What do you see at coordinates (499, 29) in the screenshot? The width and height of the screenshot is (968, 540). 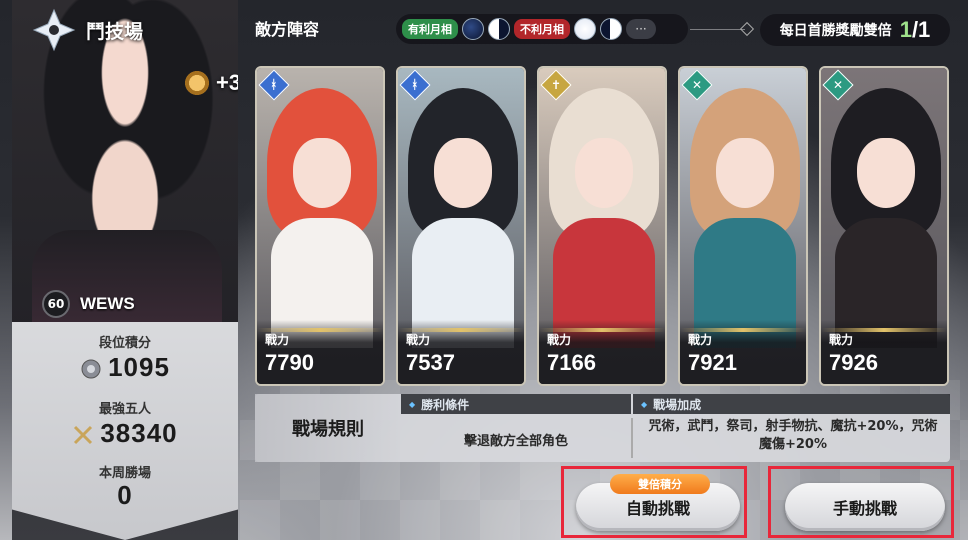 I see `half-moon-icon` at bounding box center [499, 29].